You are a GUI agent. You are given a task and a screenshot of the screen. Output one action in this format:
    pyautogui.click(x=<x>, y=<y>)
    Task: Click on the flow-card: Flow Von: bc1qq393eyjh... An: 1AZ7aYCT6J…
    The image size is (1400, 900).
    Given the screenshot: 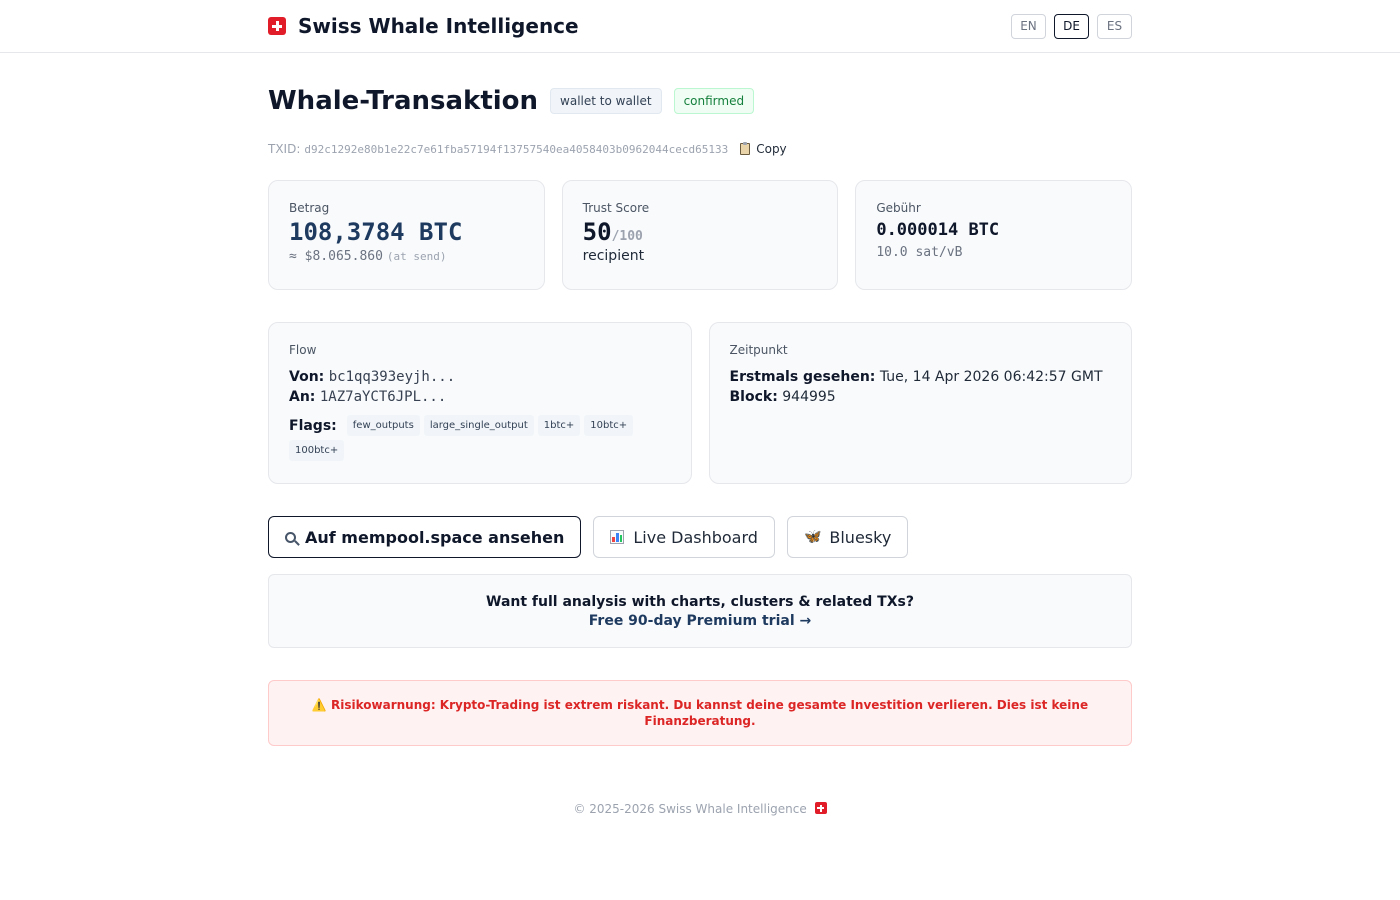 What is the action you would take?
    pyautogui.click(x=480, y=403)
    